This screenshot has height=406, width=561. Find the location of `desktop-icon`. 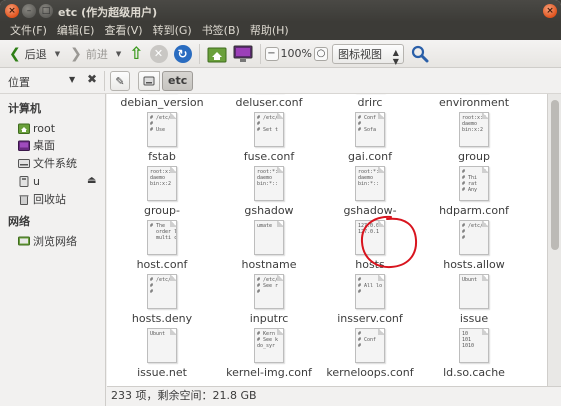

desktop-icon is located at coordinates (24, 145).